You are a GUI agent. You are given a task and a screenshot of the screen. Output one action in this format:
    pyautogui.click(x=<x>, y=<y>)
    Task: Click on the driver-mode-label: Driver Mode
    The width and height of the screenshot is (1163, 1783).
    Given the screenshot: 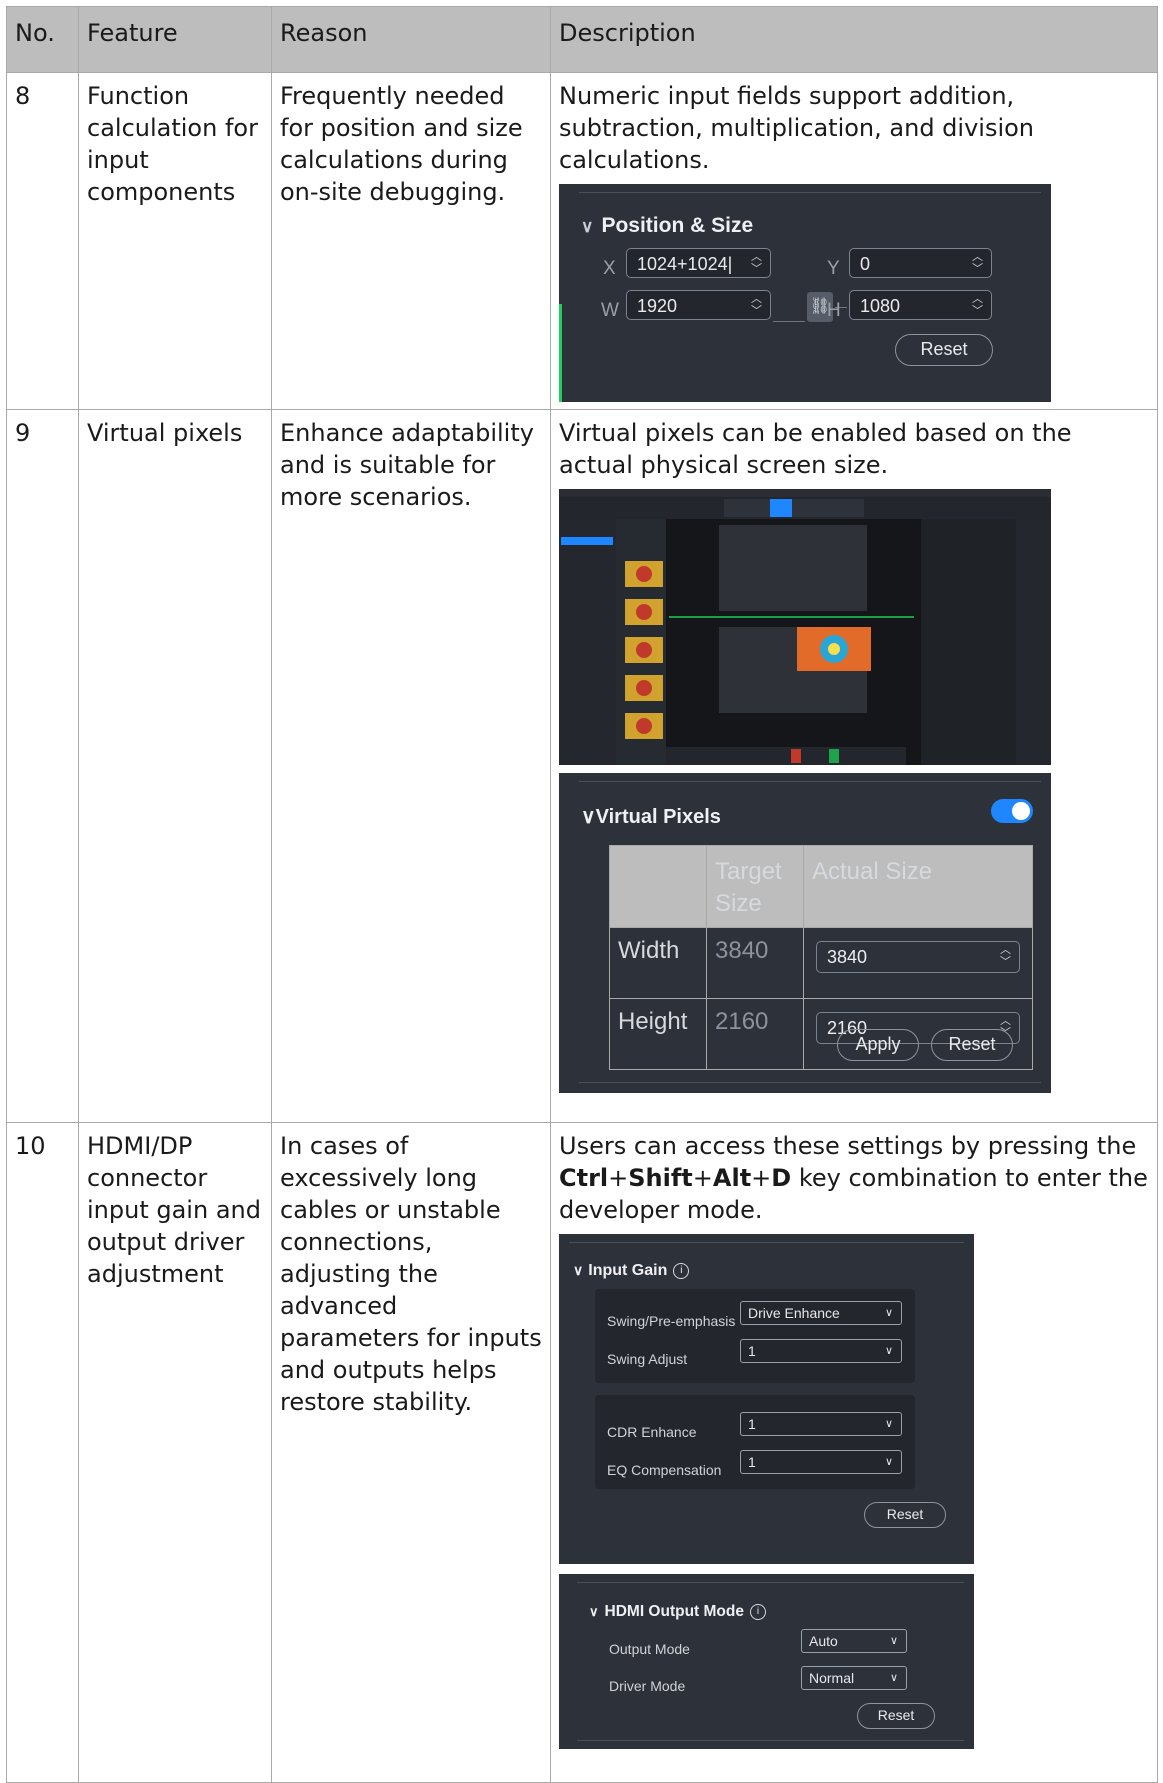 What is the action you would take?
    pyautogui.click(x=647, y=1686)
    